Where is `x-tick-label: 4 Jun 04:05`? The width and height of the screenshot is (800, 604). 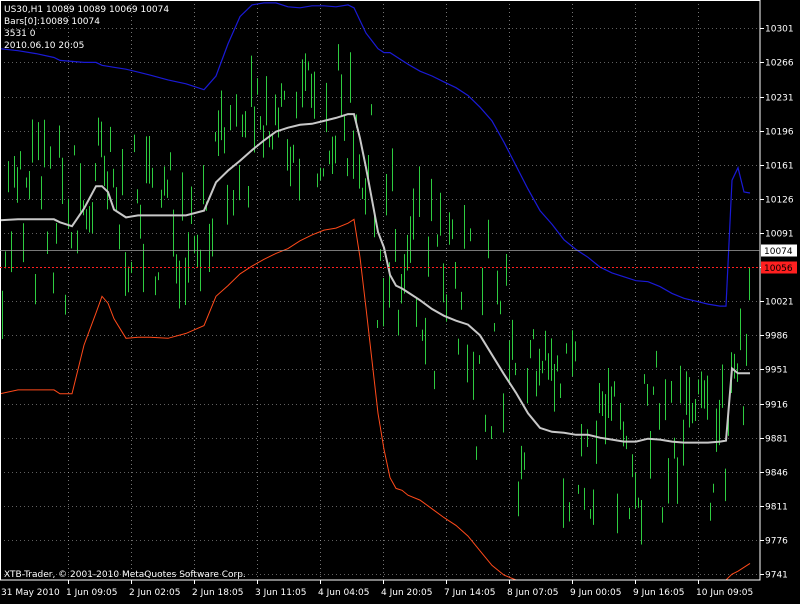
x-tick-label: 4 Jun 04:05 is located at coordinates (343, 593).